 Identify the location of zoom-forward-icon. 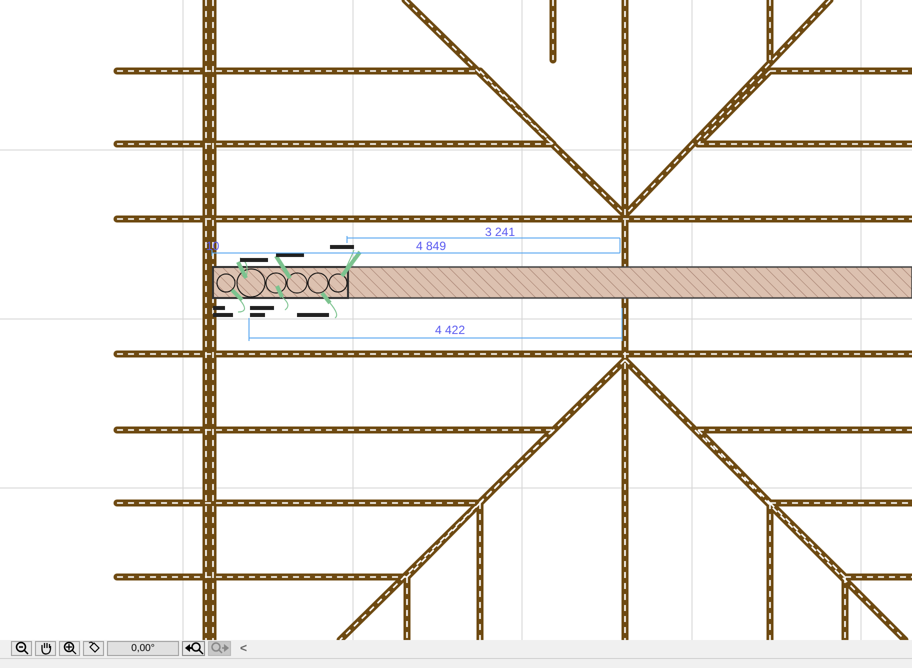
(220, 648).